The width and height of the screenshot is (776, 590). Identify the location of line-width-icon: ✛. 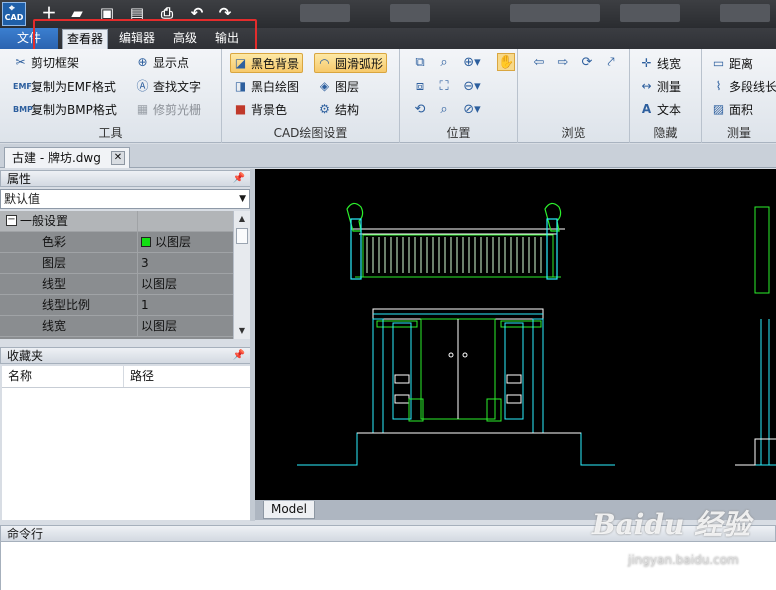
(646, 63).